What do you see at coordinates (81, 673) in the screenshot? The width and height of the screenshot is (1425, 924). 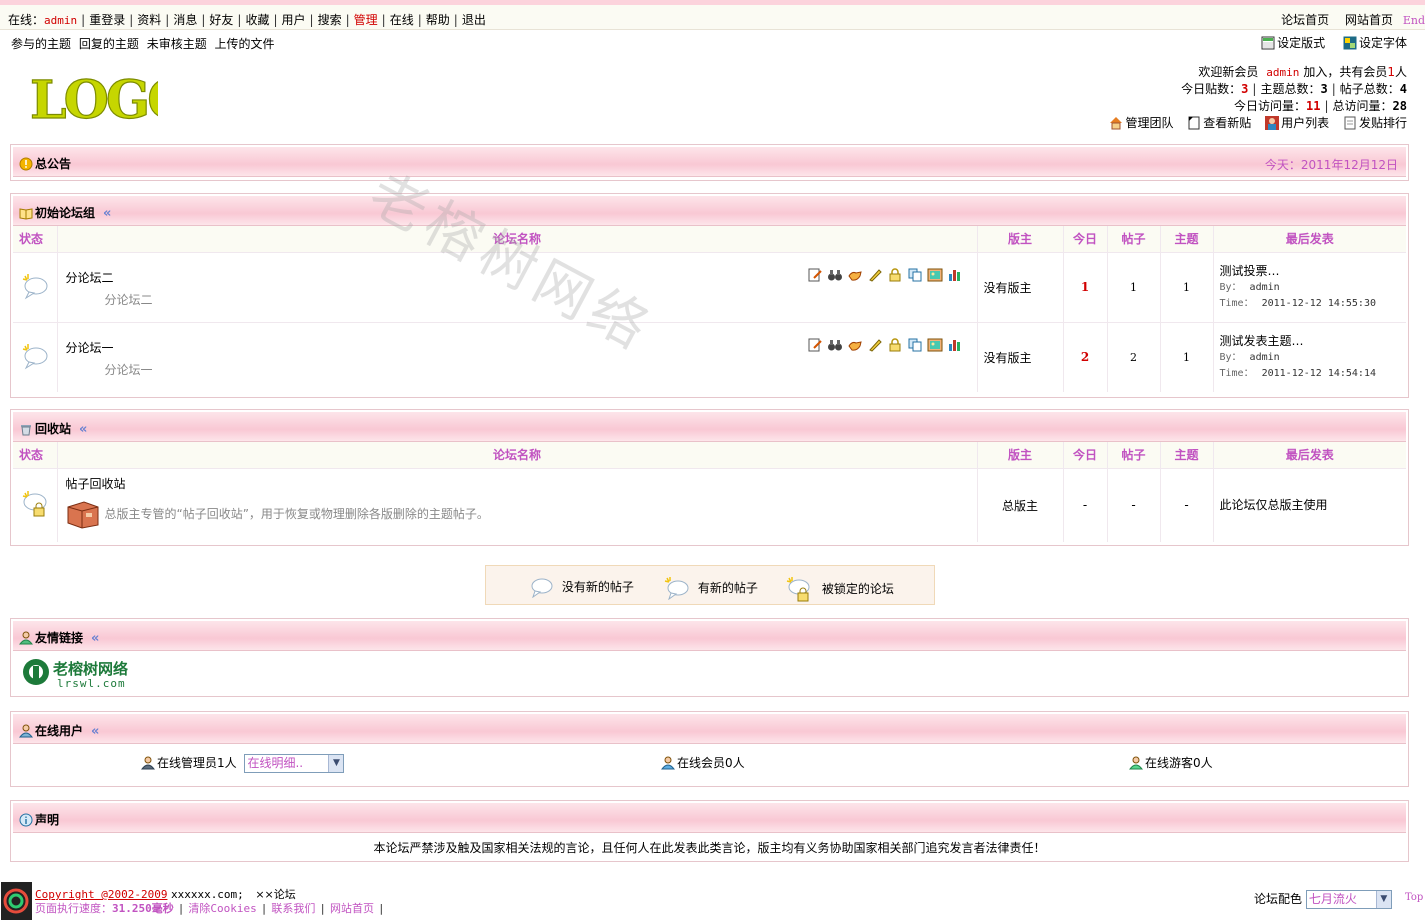 I see `friend-link-lrswl: 老榕树网络 lrswl.com` at bounding box center [81, 673].